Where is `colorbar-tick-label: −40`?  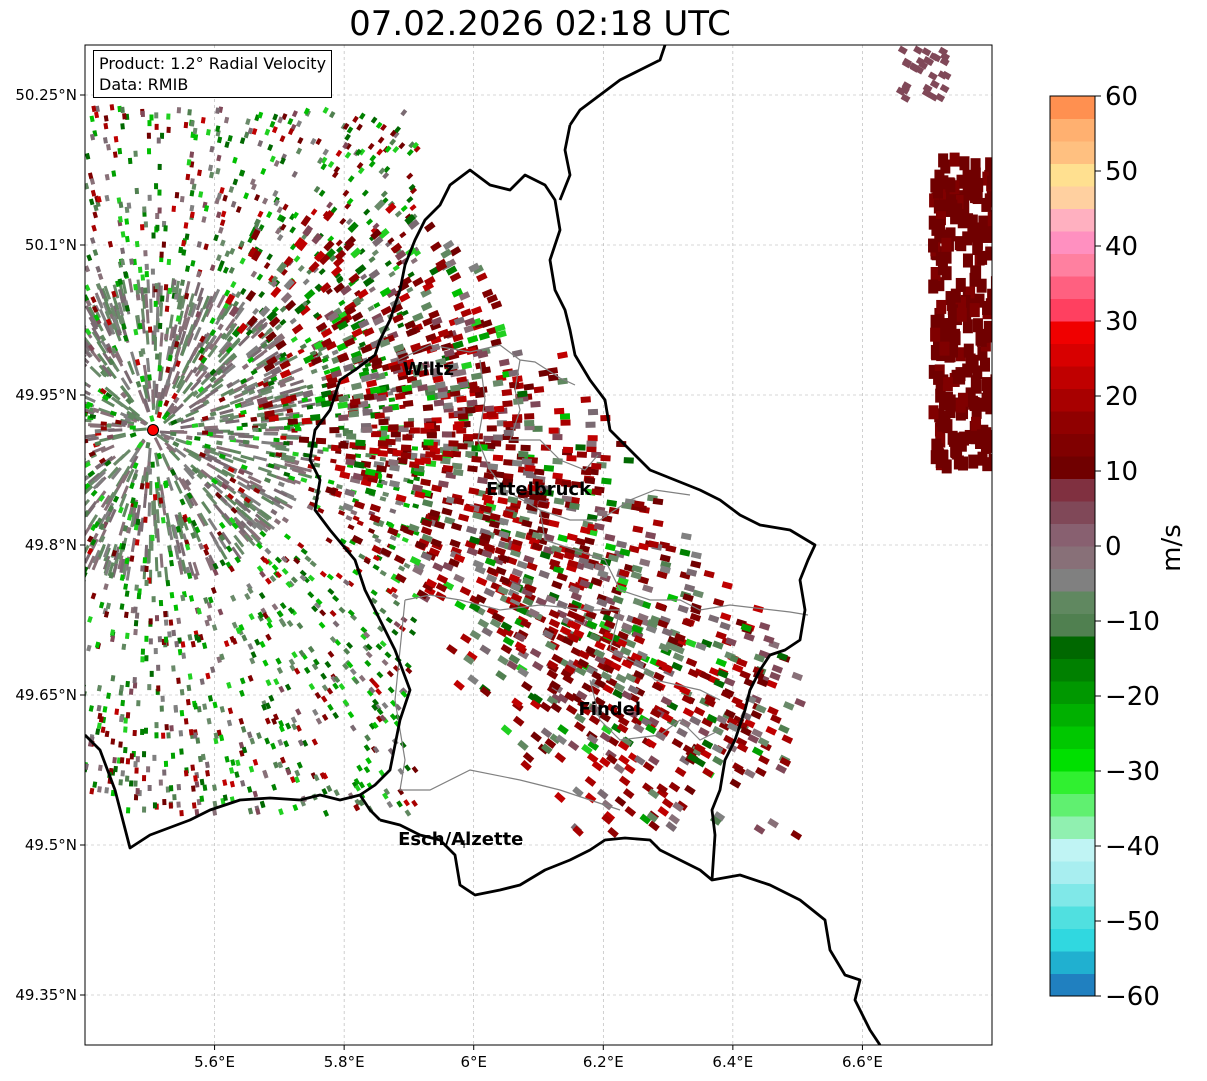 colorbar-tick-label: −40 is located at coordinates (1132, 847).